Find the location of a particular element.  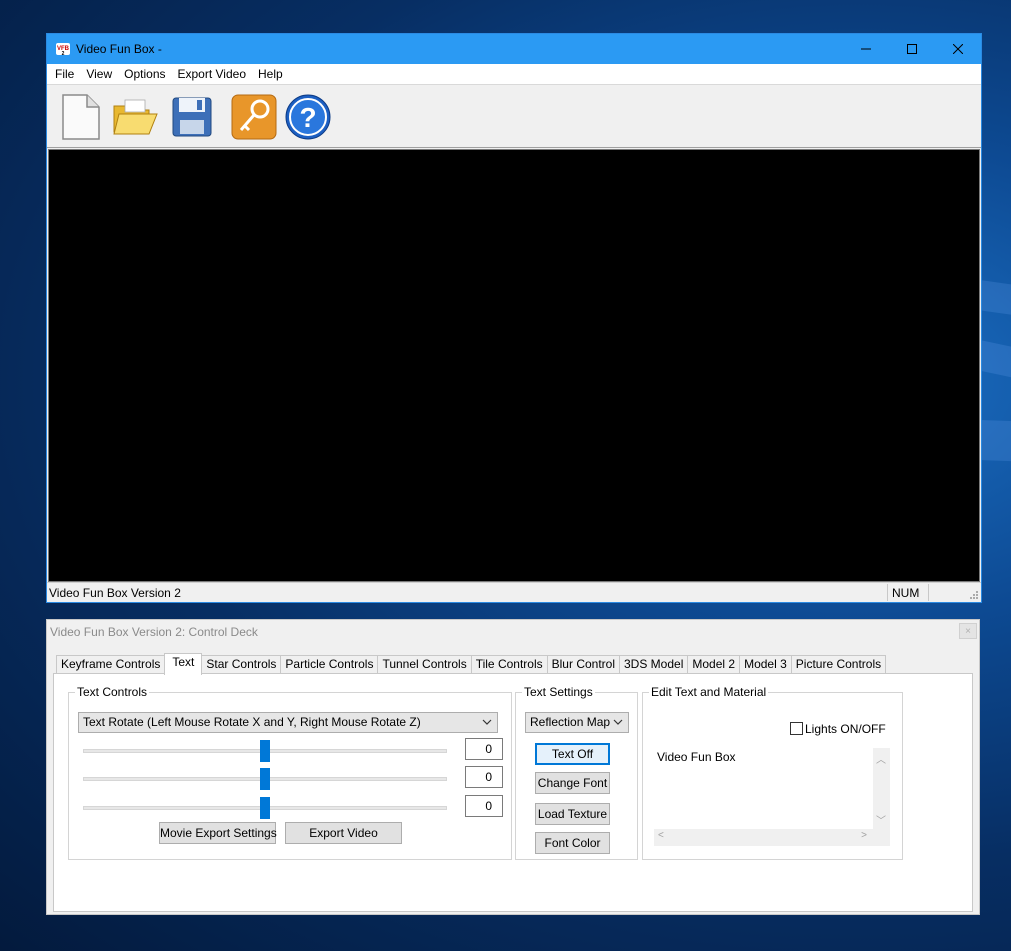

close-icon is located at coordinates (958, 49).